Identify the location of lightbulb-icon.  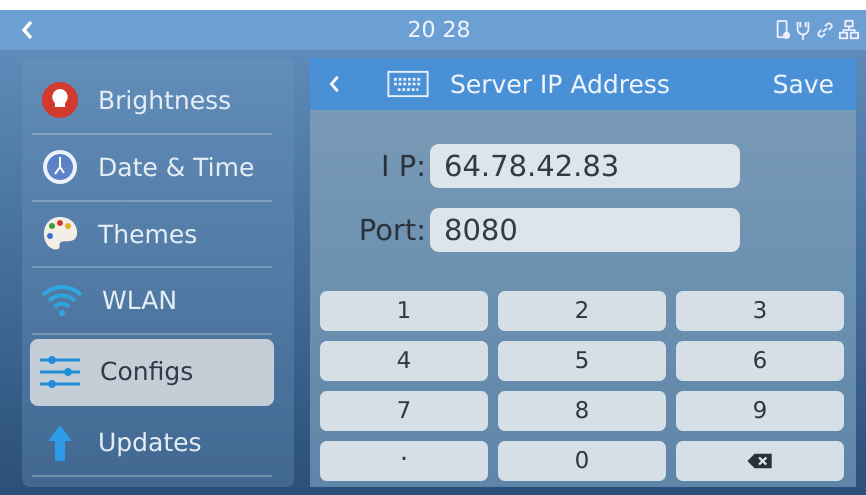
(60, 100).